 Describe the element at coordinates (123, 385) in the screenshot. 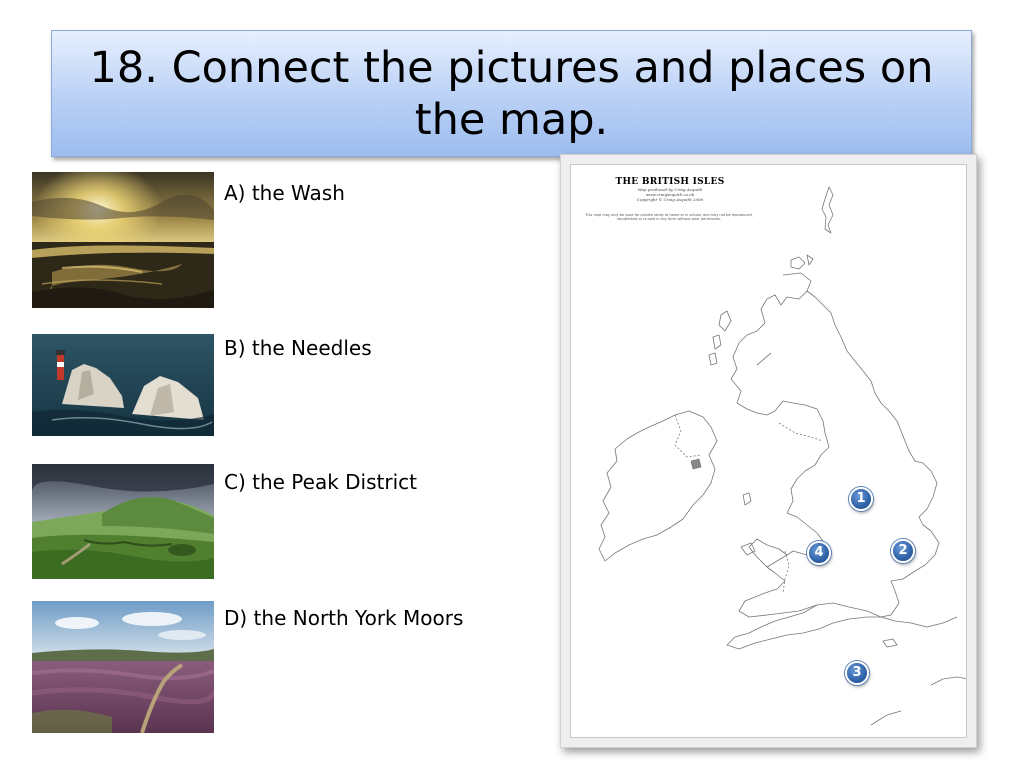

I see `needles-photo` at that location.